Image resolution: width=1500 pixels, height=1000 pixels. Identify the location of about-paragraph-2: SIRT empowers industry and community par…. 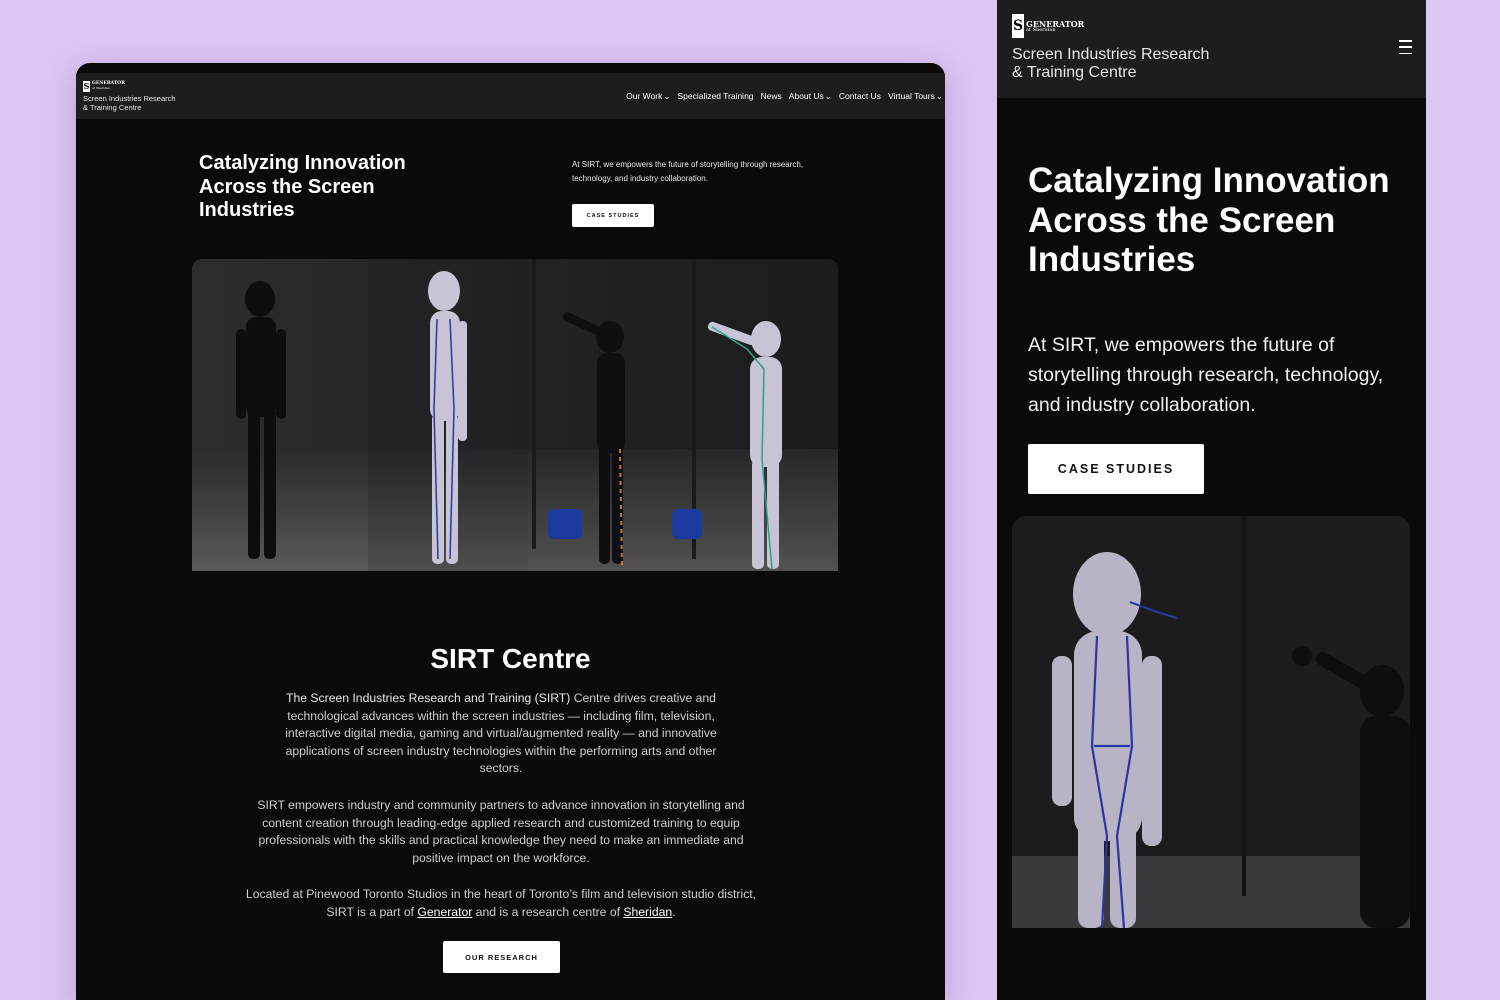
(501, 831).